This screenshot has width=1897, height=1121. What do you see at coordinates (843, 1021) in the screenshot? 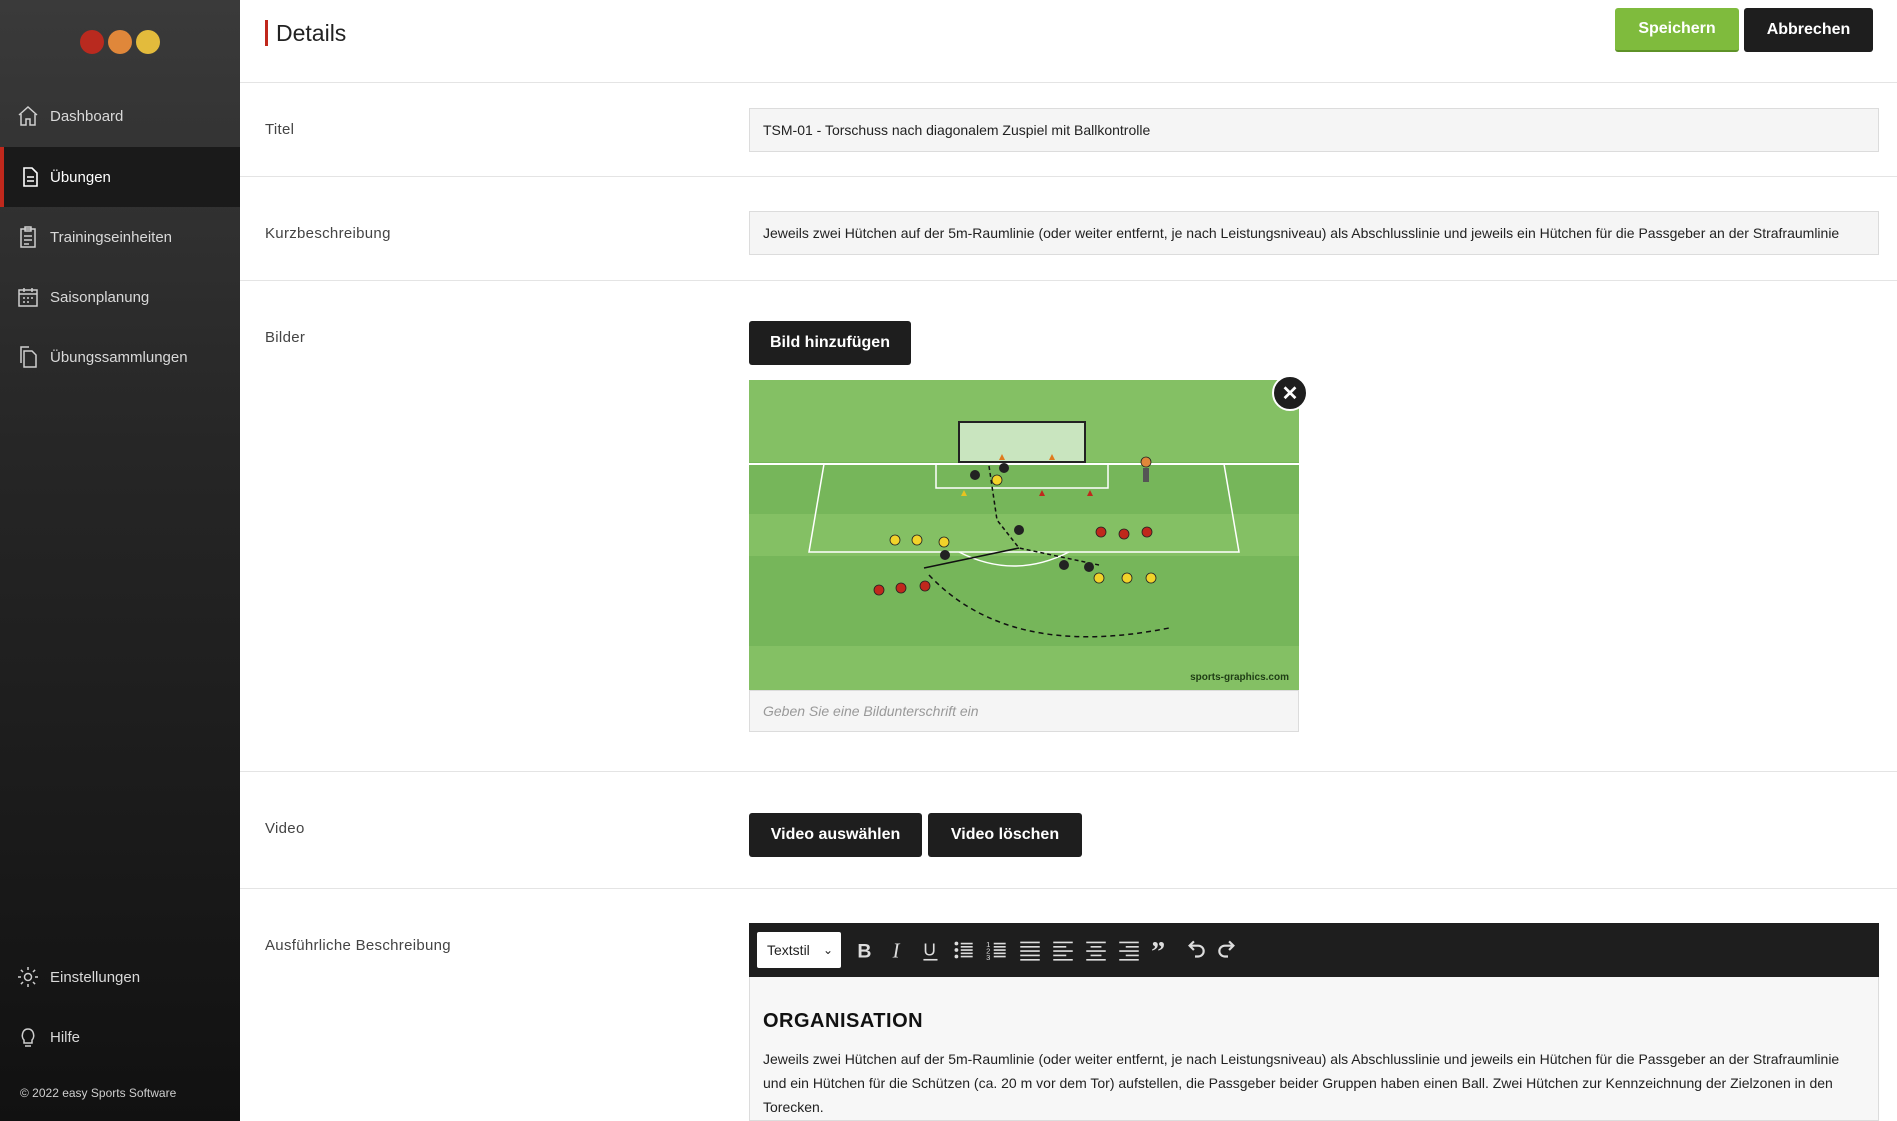
I see `editor-heading: ORGANISATION` at bounding box center [843, 1021].